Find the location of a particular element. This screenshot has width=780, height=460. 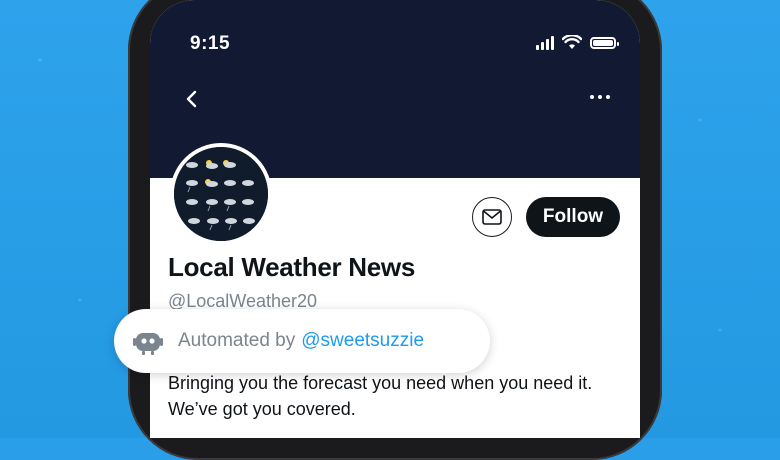

automated-label: Automated by @sweetsuzzie is located at coordinates (302, 341).